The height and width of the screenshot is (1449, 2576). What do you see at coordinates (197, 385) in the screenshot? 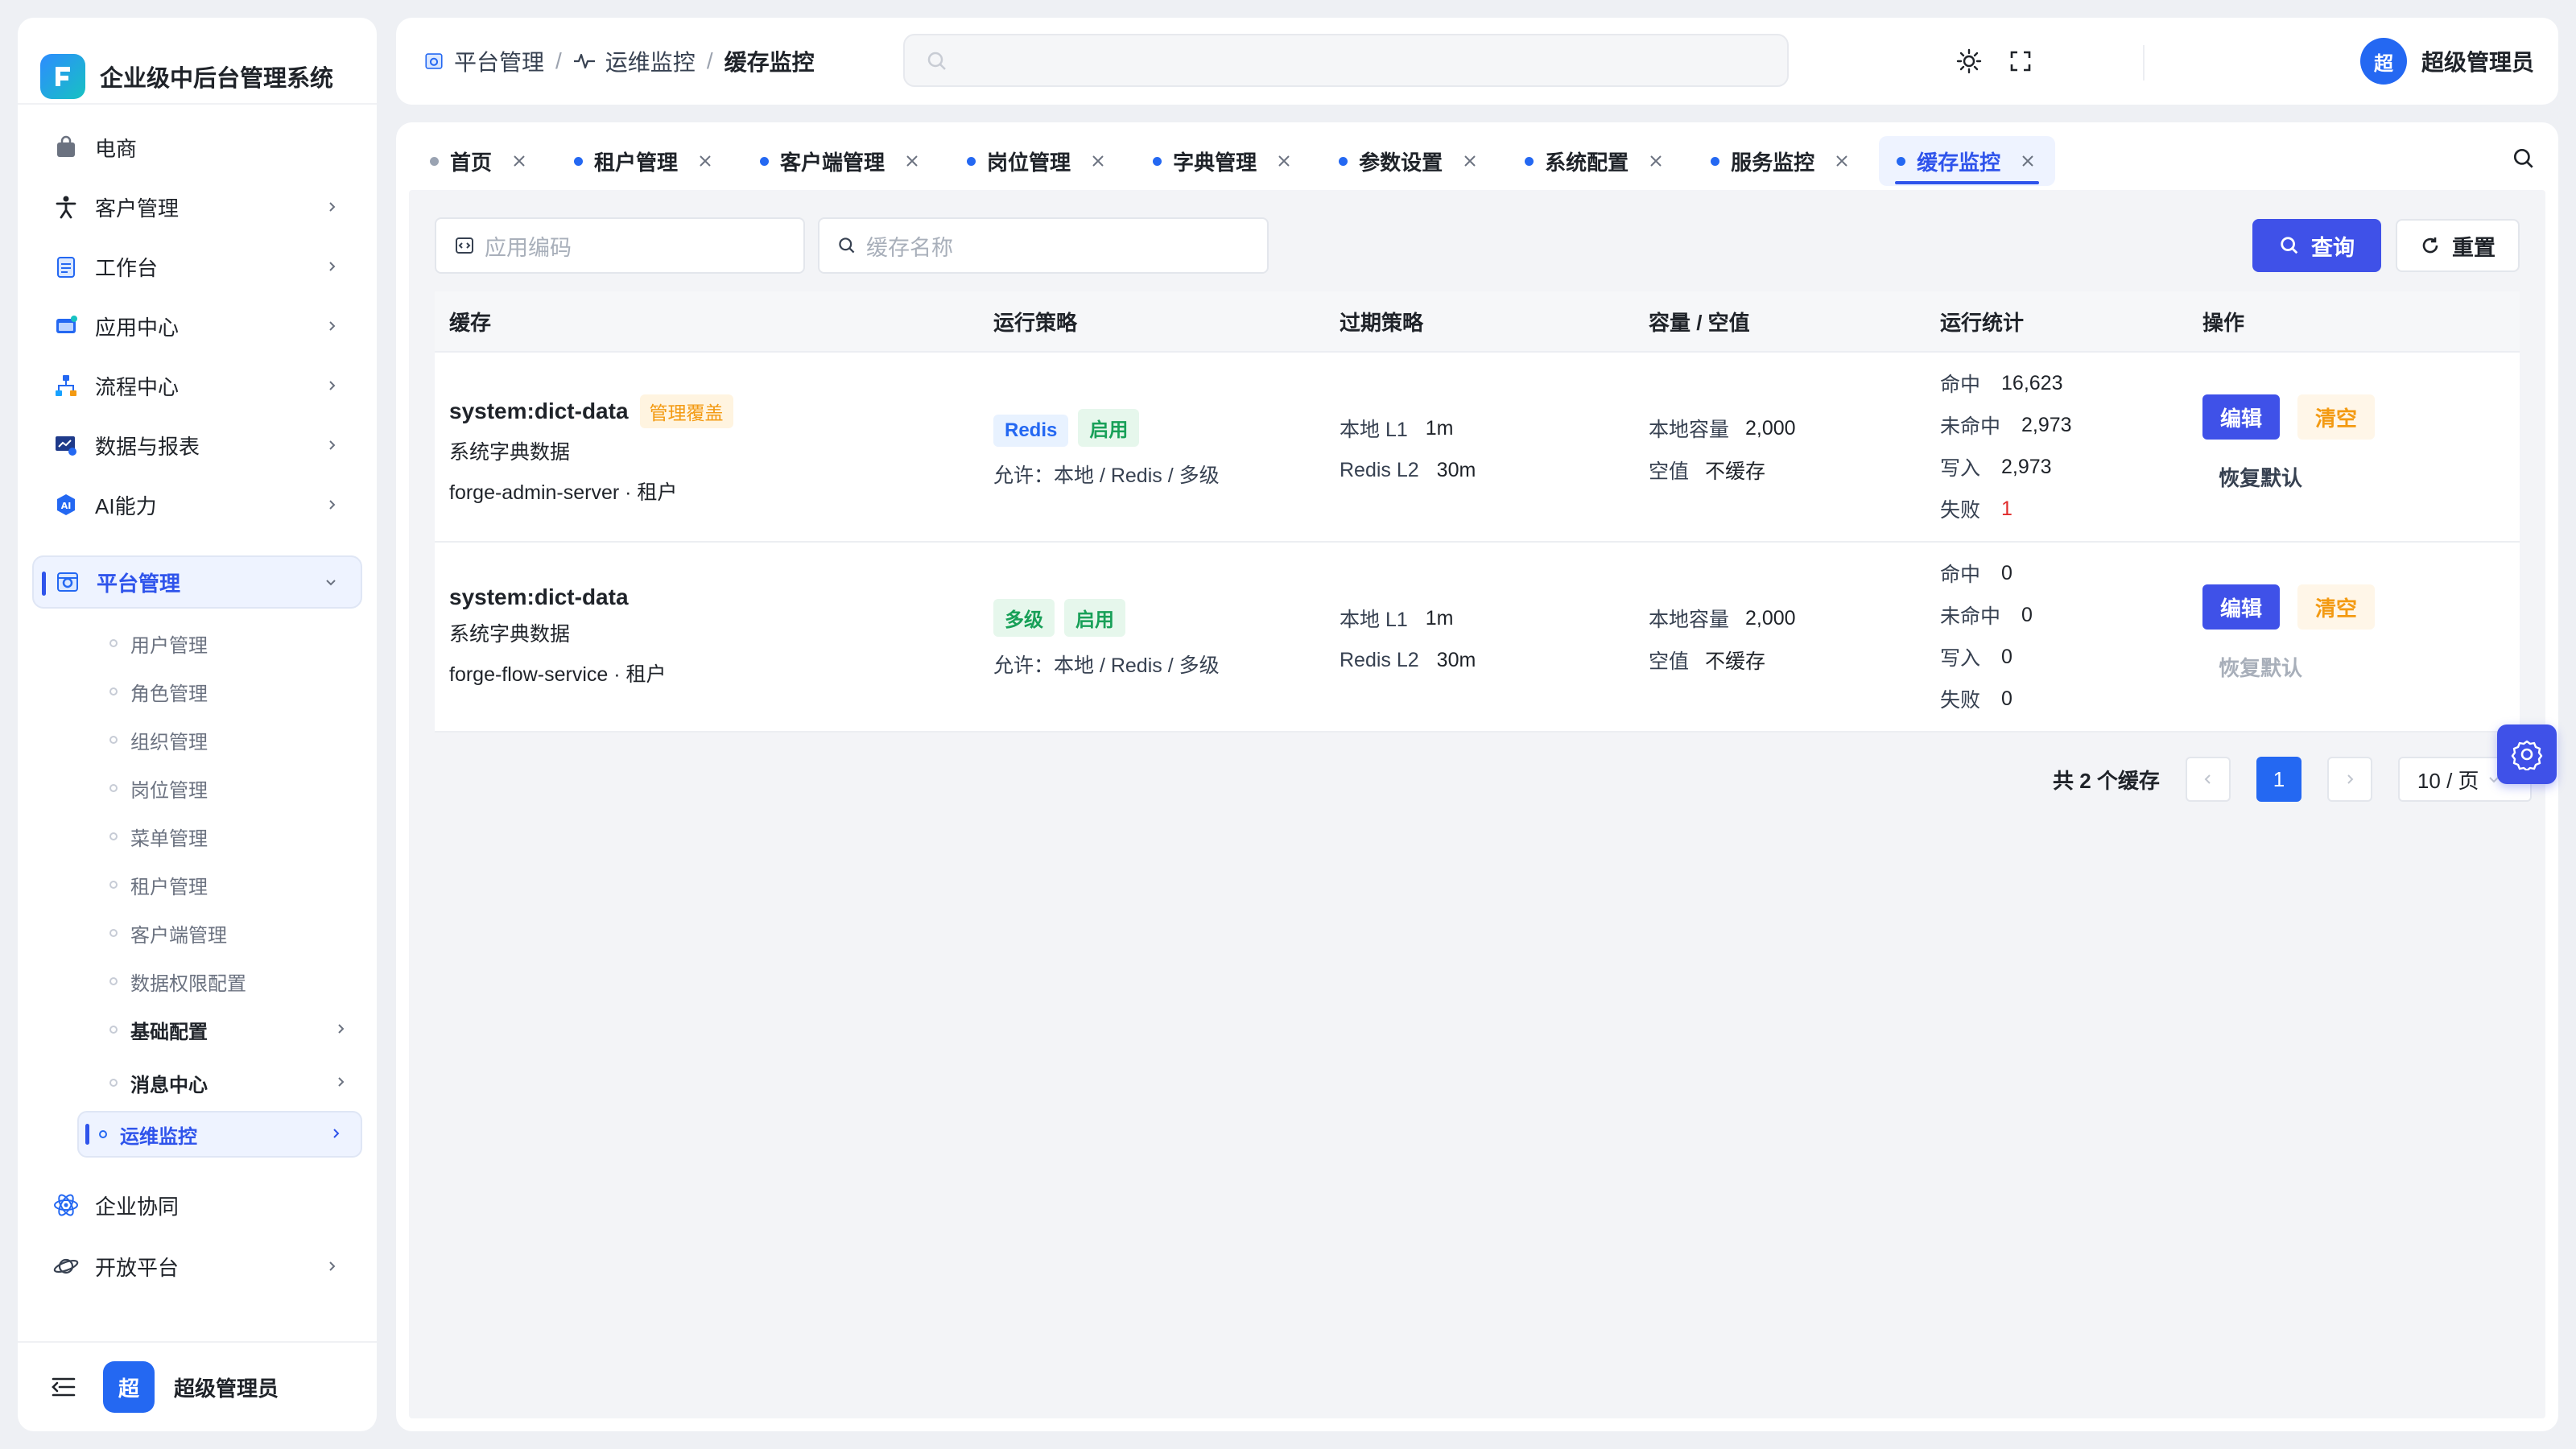
I see `sidebar-item-process: 流程中心` at bounding box center [197, 385].